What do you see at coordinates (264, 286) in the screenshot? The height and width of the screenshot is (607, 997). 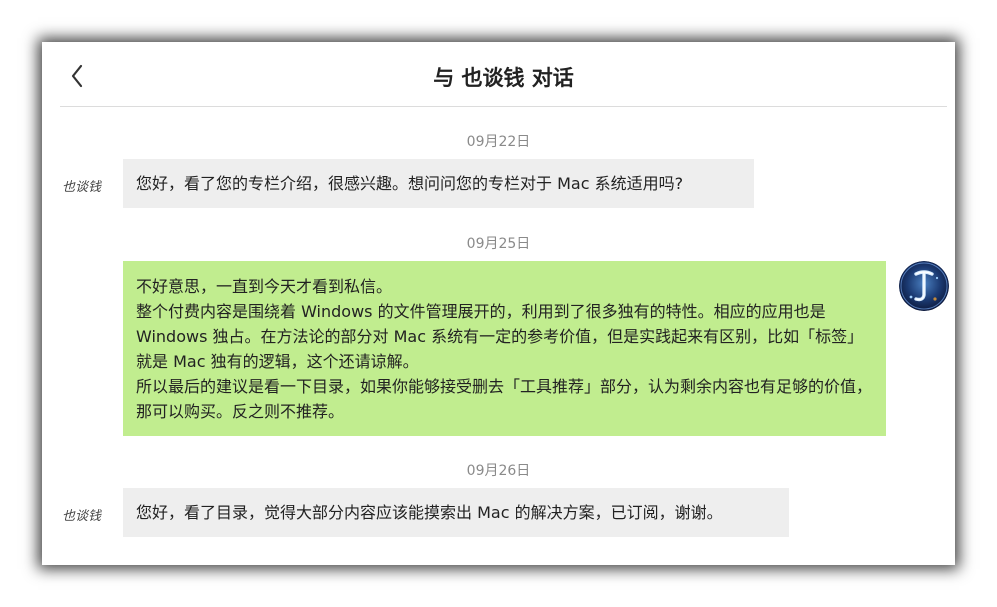 I see `message-line: 不好意思，一直到今天才看到私信。` at bounding box center [264, 286].